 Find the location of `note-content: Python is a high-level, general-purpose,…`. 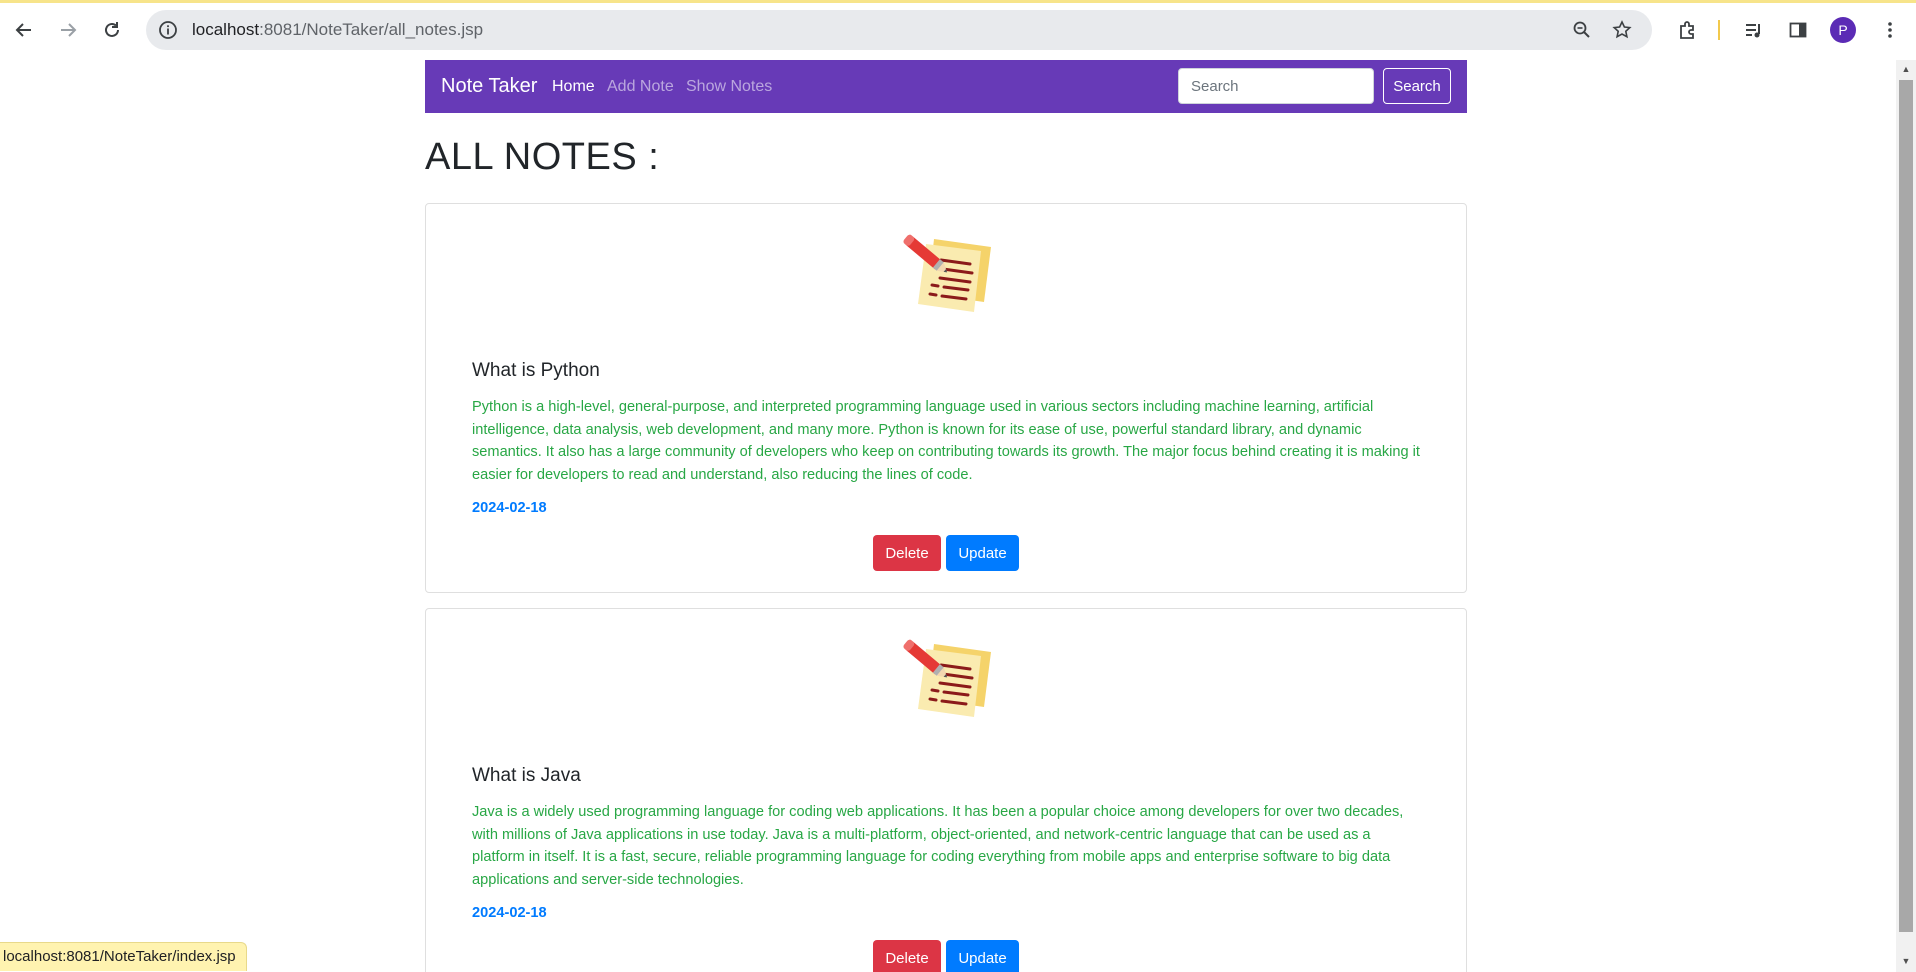

note-content: Python is a high-level, general-purpose,… is located at coordinates (946, 441).